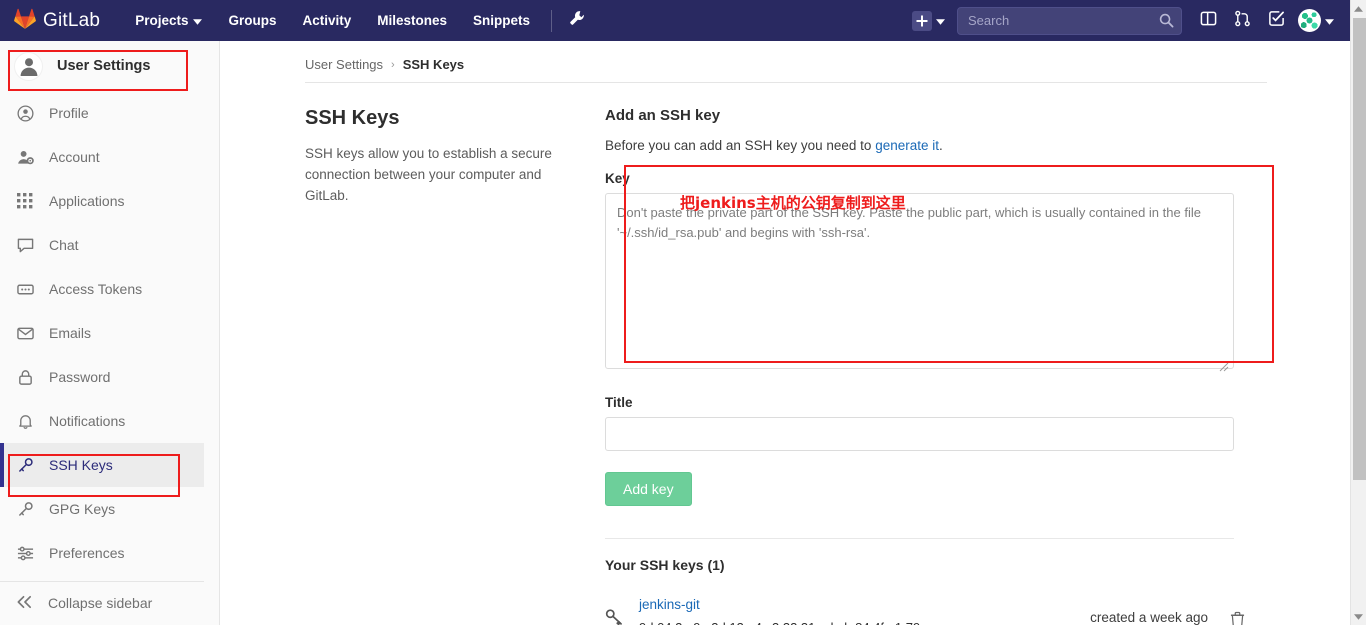  I want to click on sidebar-item-gpg-keys: GPG Keys, so click(102, 509).